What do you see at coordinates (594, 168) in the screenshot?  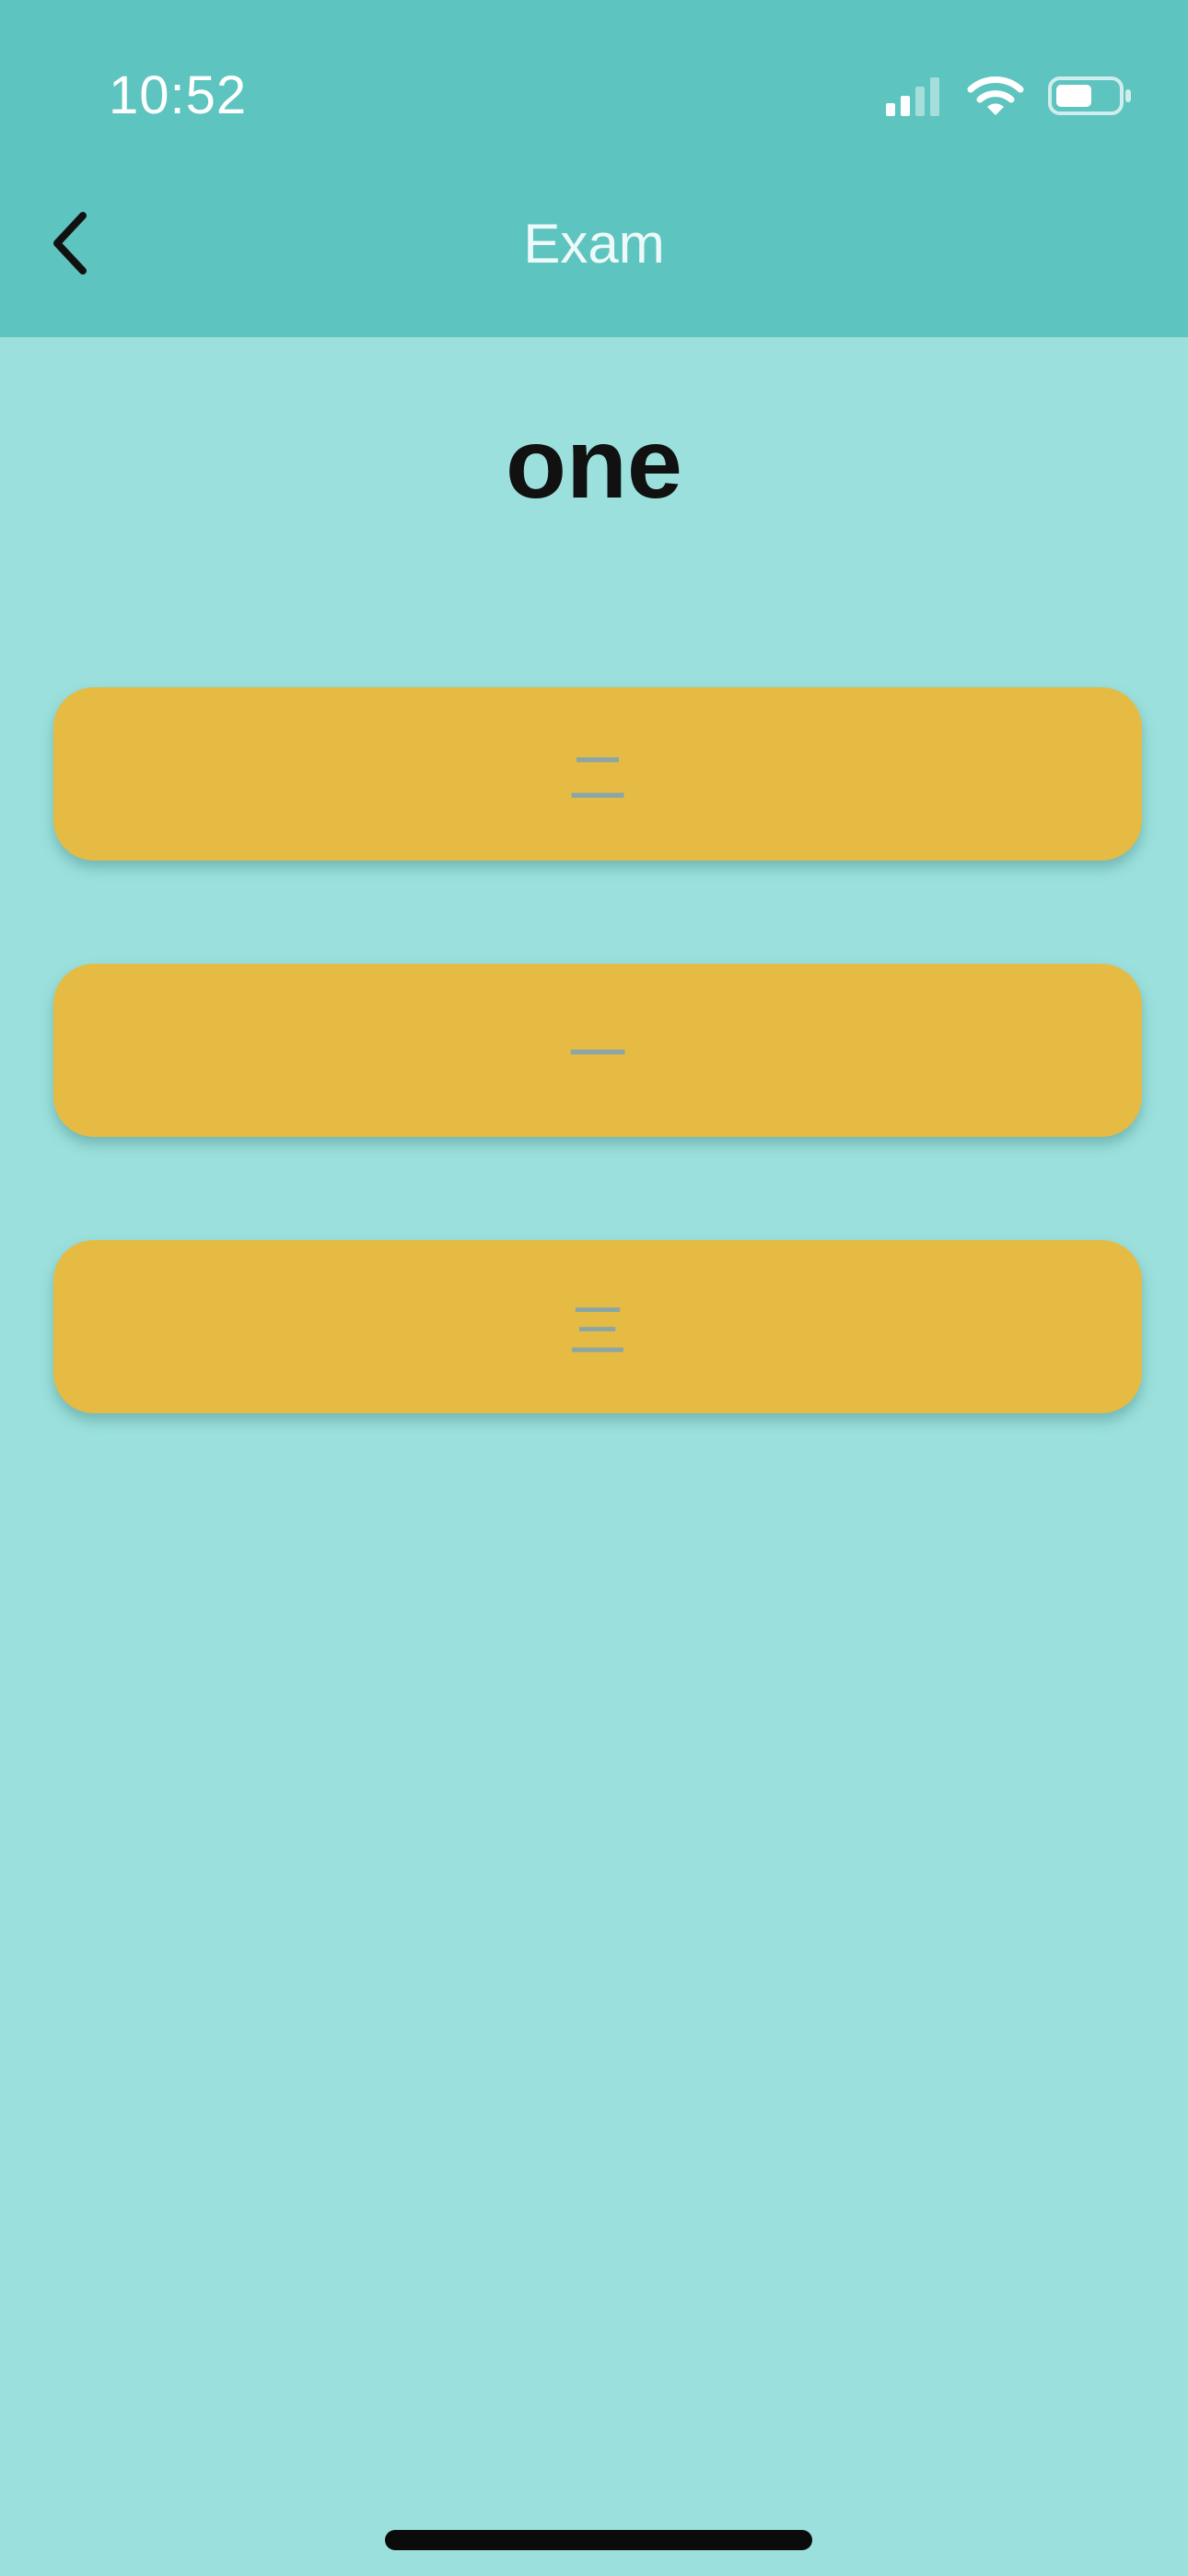 I see `header-bar: 10:52 Exam` at bounding box center [594, 168].